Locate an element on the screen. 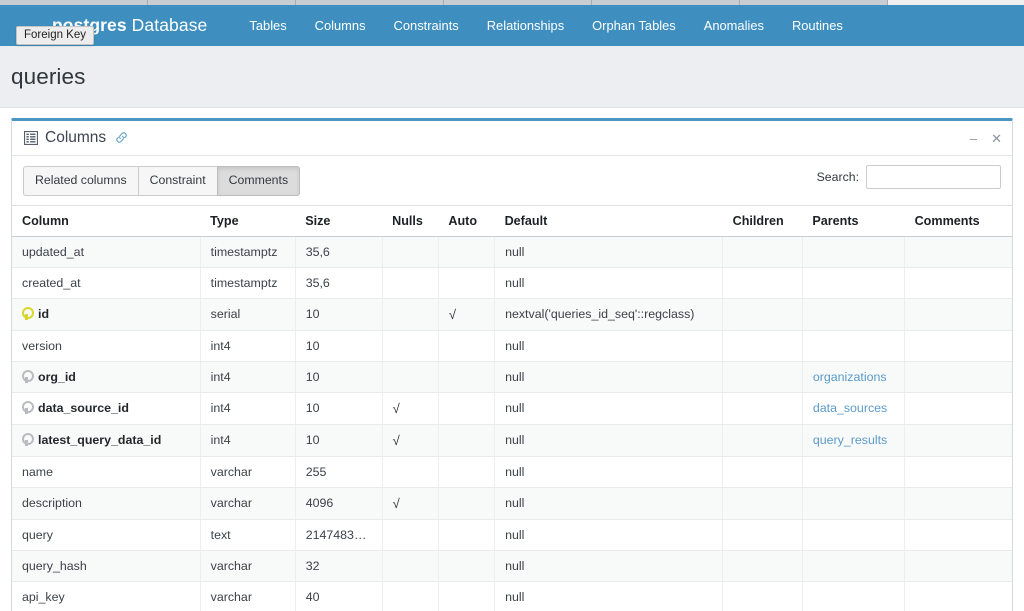 The width and height of the screenshot is (1024, 611). header-auto: Auto is located at coordinates (466, 220).